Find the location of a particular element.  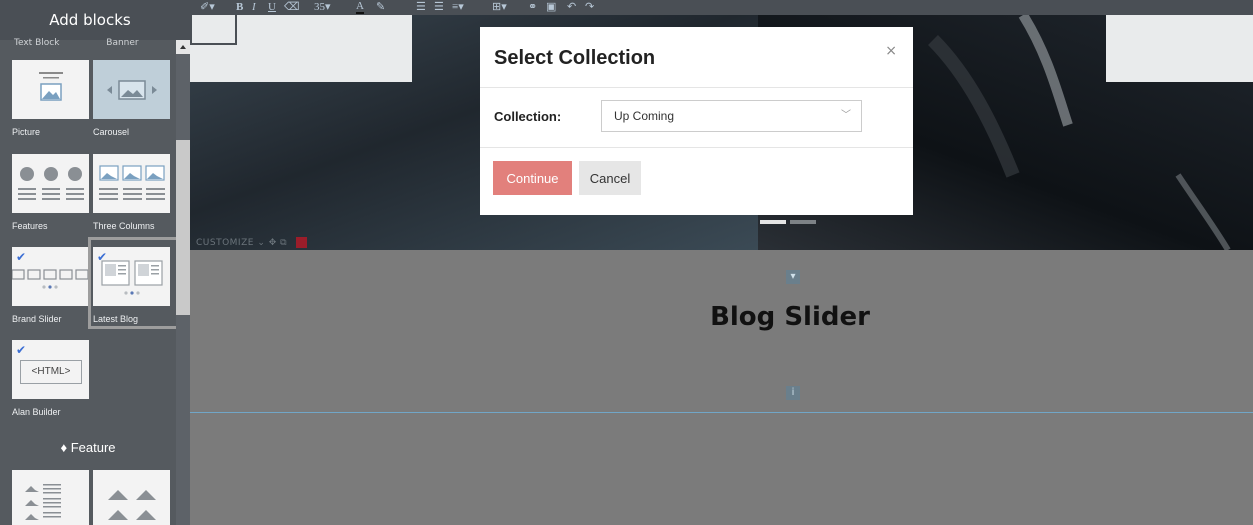

alan-builder-thumbnail: ✔ <HTML> is located at coordinates (50, 369).